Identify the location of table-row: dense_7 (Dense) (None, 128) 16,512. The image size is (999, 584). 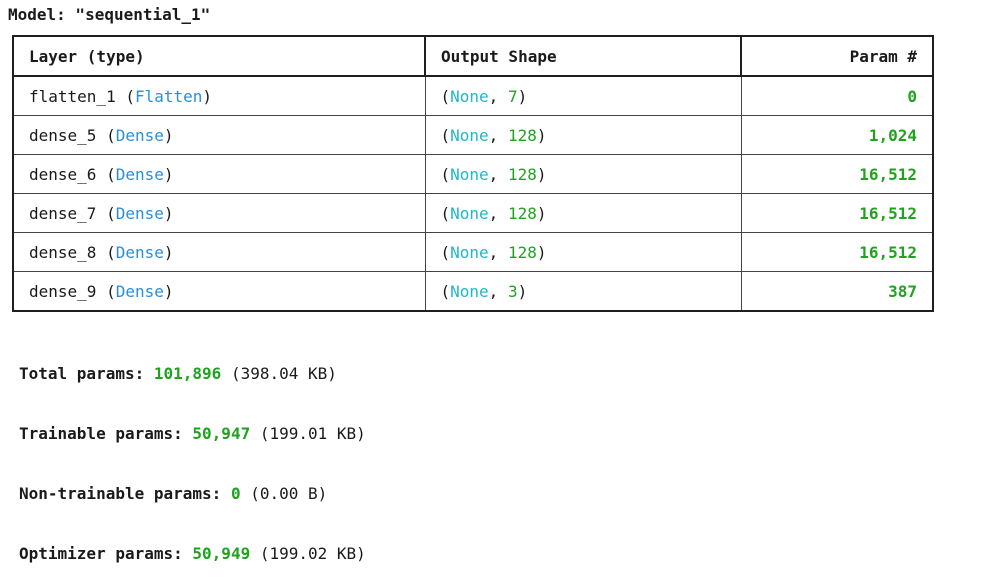
(473, 213).